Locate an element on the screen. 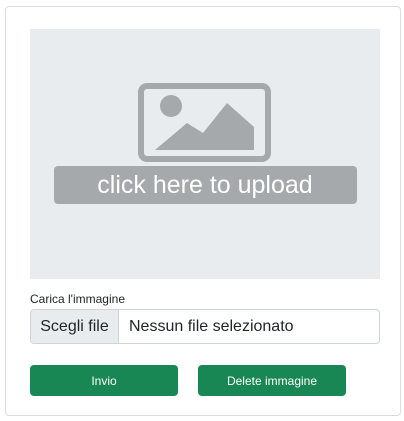  image-placeholder-icon is located at coordinates (204, 122).